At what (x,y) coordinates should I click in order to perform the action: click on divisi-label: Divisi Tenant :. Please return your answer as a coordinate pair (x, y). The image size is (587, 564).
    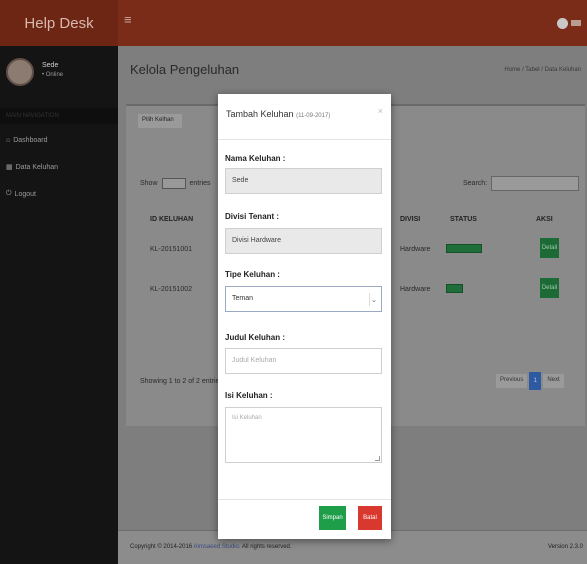
    Looking at the image, I should click on (252, 216).